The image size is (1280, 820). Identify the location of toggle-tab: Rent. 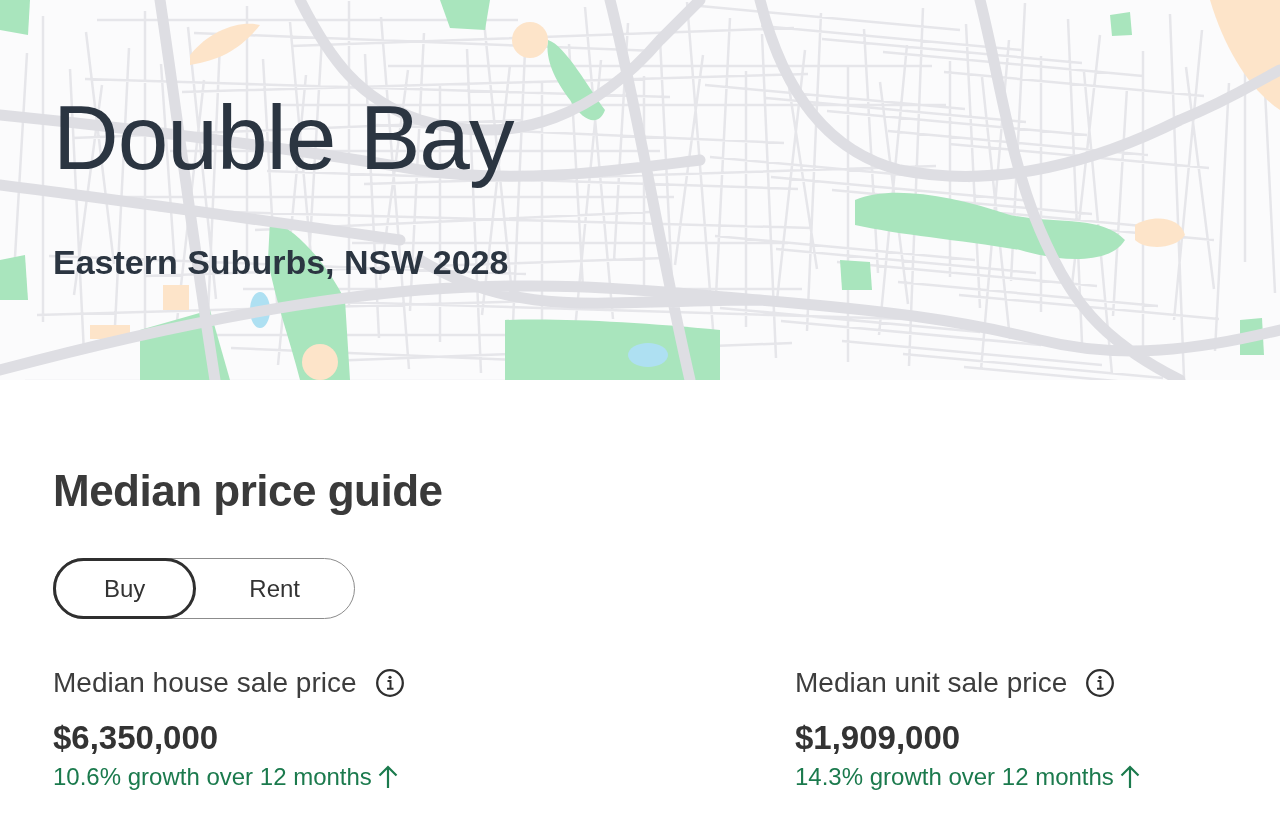
(274, 588).